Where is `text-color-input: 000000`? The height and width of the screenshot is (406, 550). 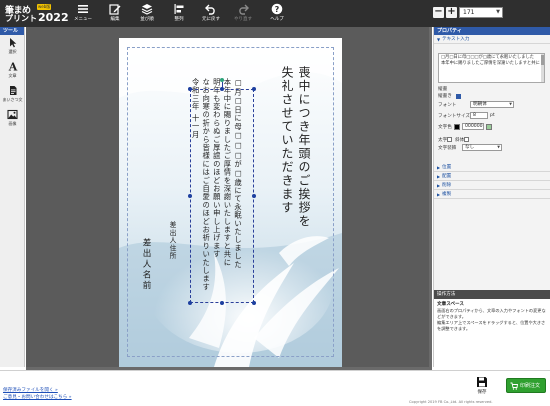
text-color-input: 000000 is located at coordinates (473, 126).